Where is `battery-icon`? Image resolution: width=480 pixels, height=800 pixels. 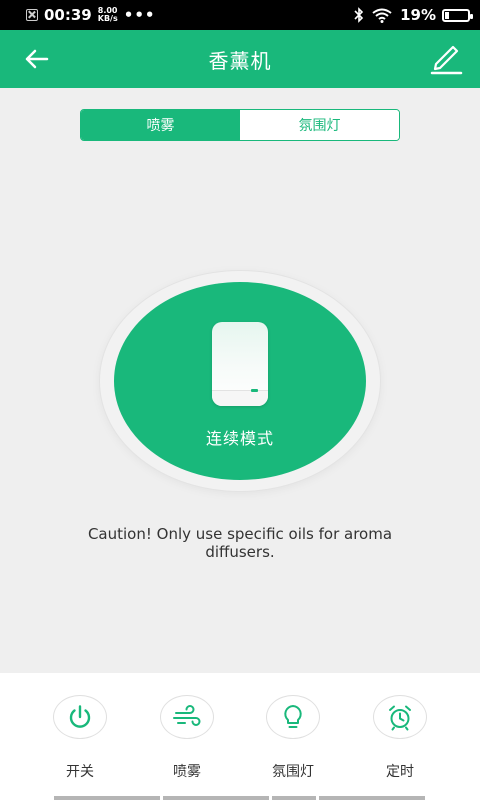
battery-icon is located at coordinates (457, 15).